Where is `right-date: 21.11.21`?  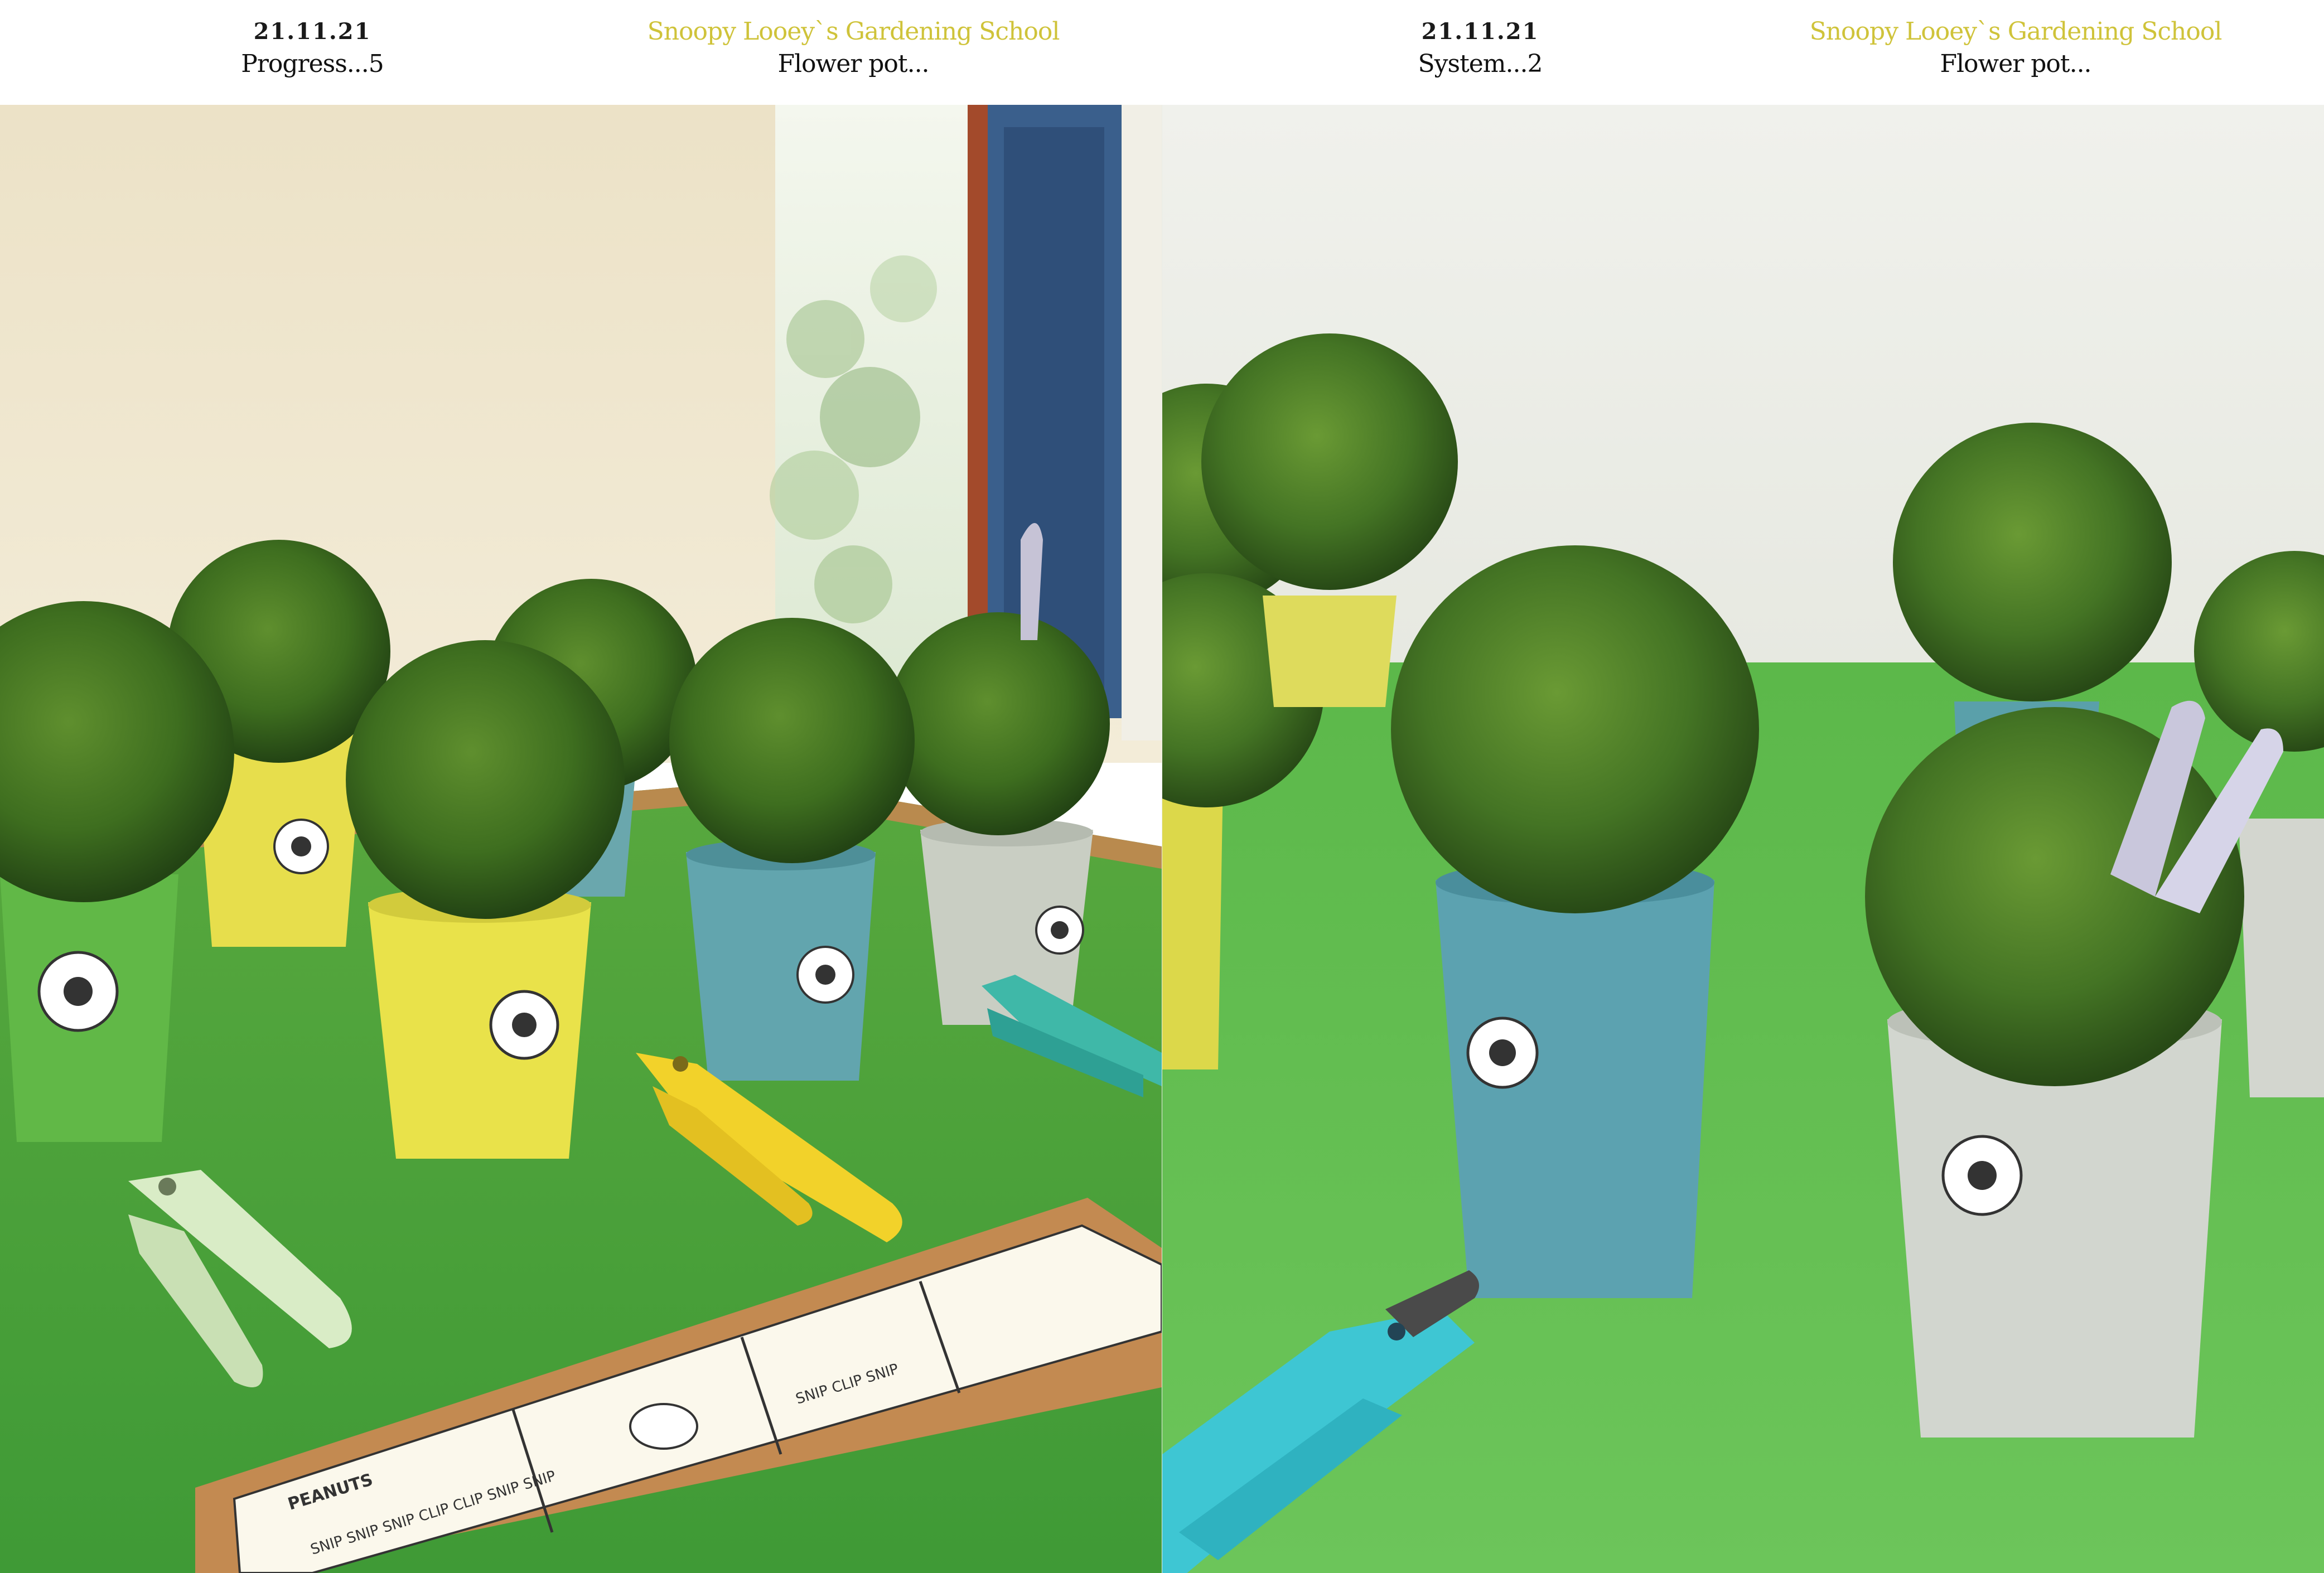
right-date: 21.11.21 is located at coordinates (1480, 31).